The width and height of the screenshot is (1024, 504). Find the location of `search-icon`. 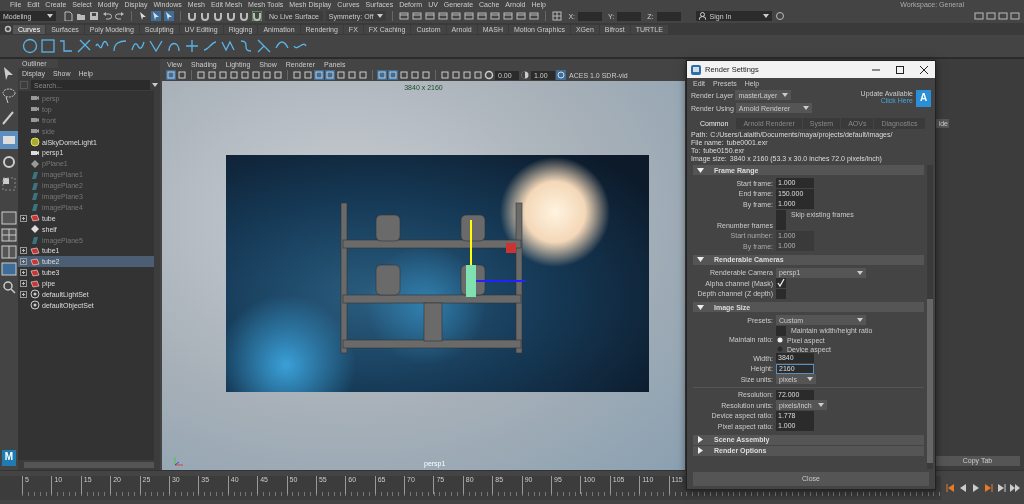

search-icon is located at coordinates (9, 287).